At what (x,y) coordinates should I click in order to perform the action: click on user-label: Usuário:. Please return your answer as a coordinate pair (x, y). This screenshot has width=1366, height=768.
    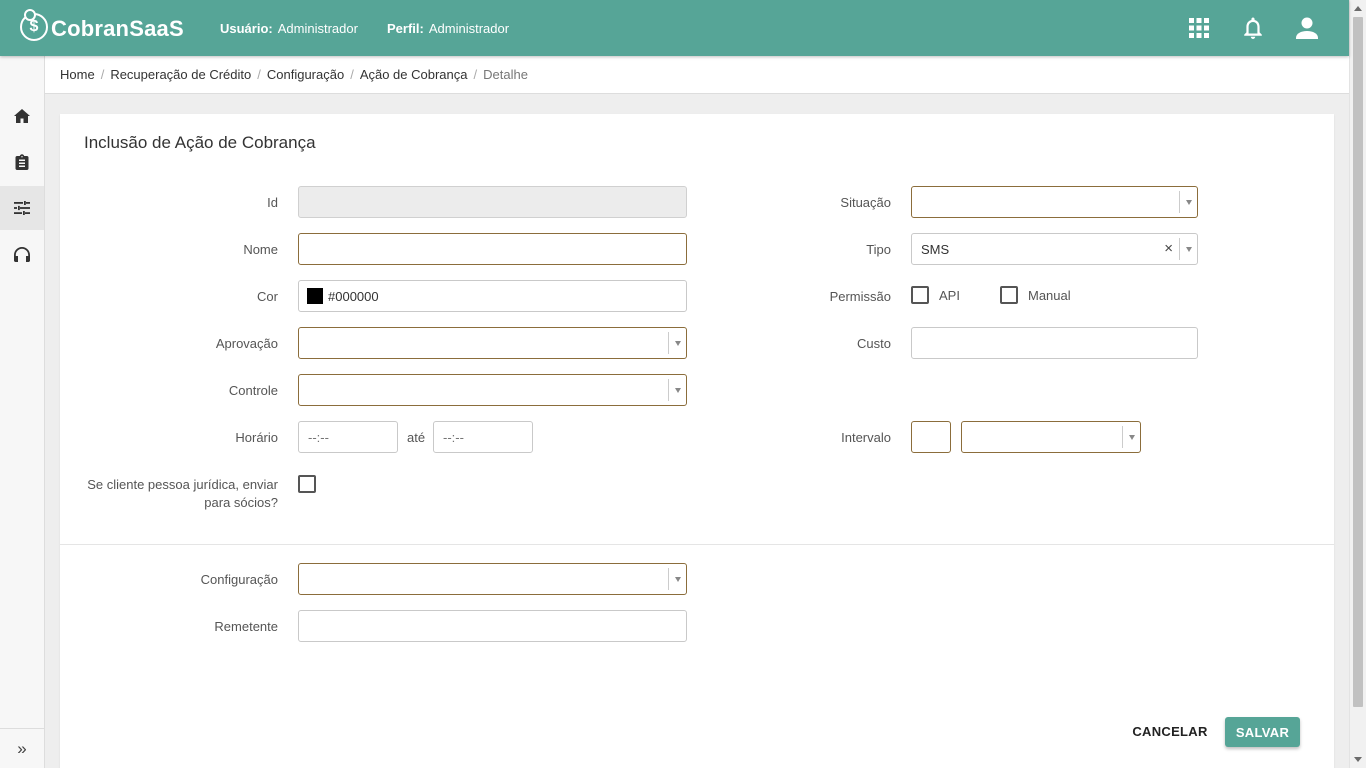
    Looking at the image, I should click on (246, 28).